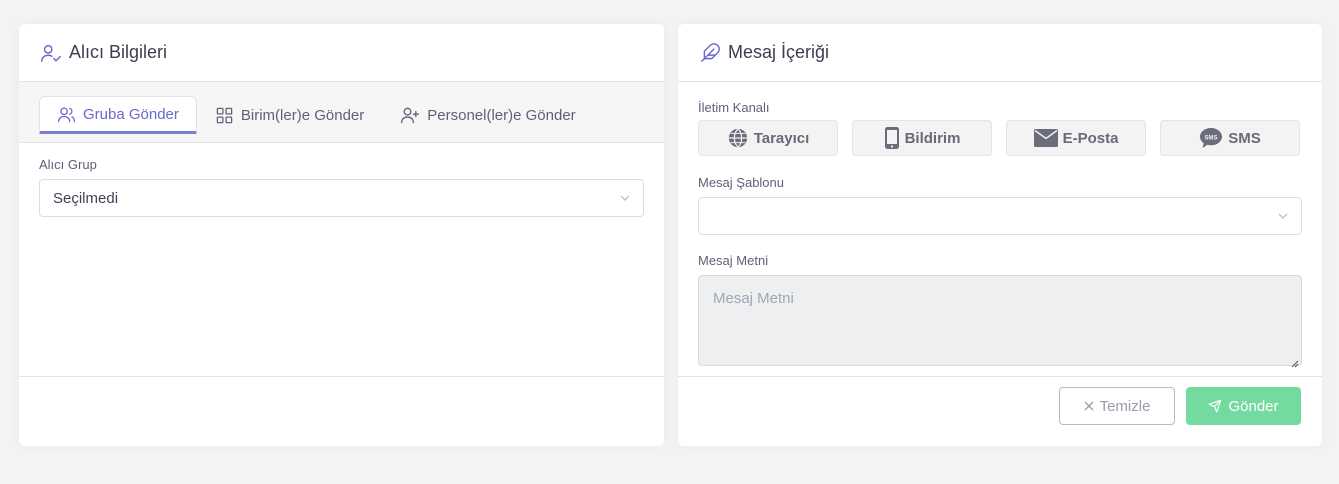 This screenshot has height=484, width=1339. What do you see at coordinates (224, 115) in the screenshot?
I see `grid-icon` at bounding box center [224, 115].